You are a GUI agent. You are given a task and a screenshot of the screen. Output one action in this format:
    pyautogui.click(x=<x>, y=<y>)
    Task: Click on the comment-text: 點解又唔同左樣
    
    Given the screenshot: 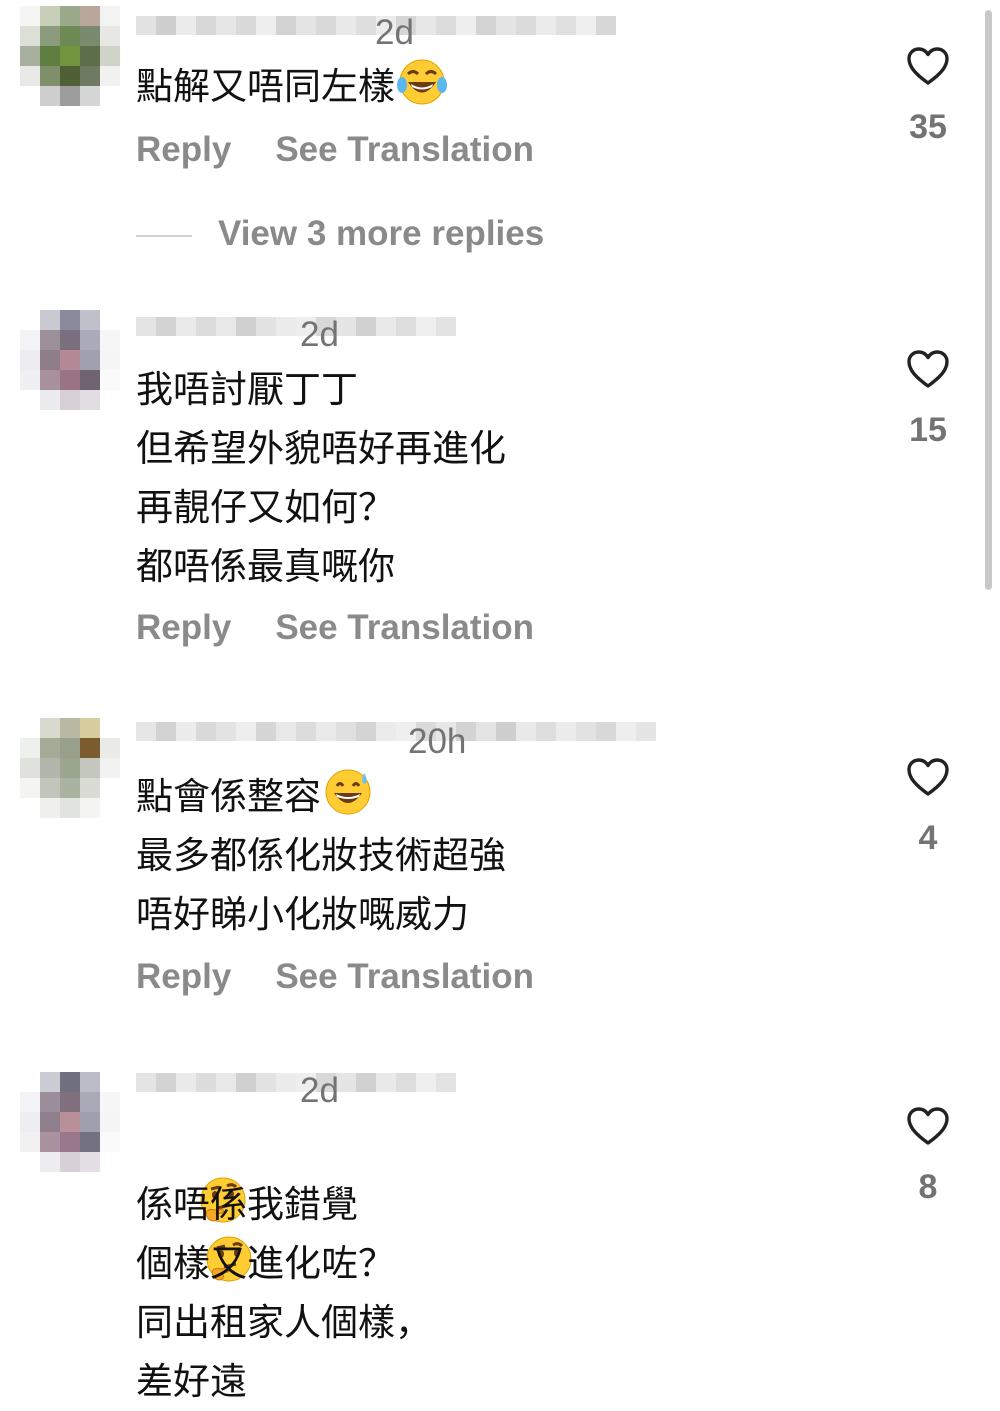 What is the action you would take?
    pyautogui.click(x=291, y=86)
    